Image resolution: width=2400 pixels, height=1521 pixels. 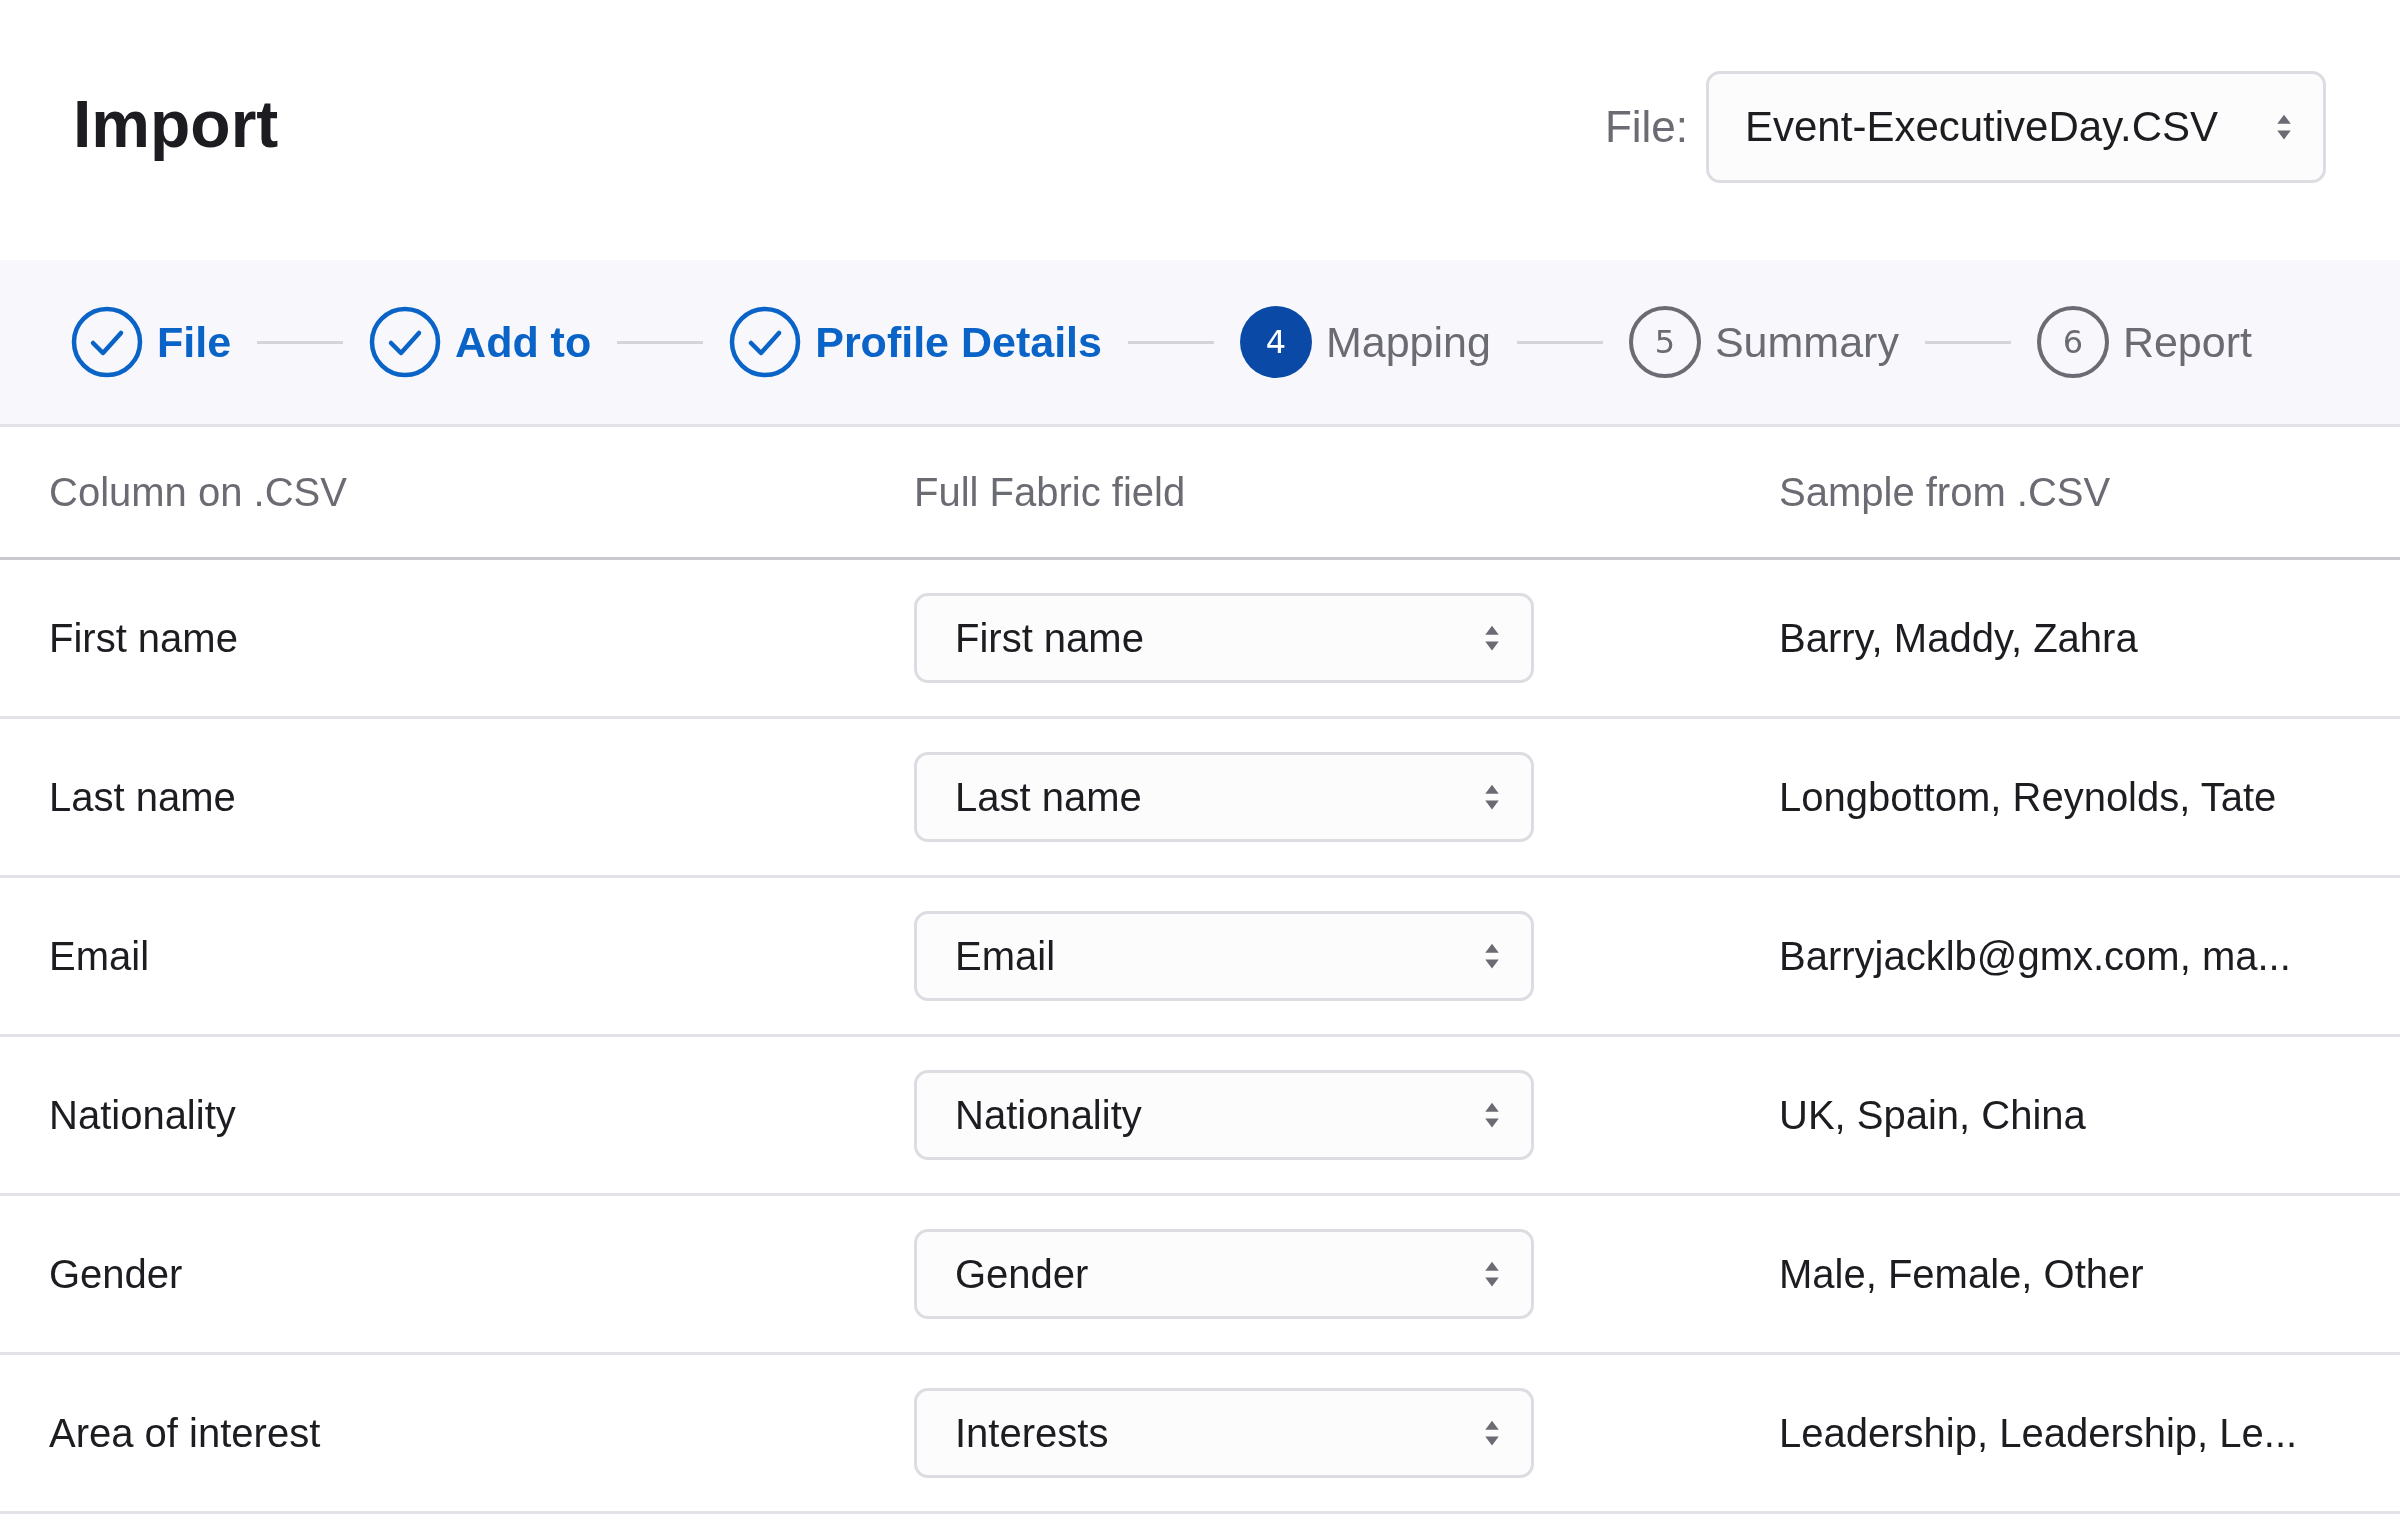 What do you see at coordinates (1962, 1274) in the screenshot?
I see `table-cell-text: Male, Female, Other` at bounding box center [1962, 1274].